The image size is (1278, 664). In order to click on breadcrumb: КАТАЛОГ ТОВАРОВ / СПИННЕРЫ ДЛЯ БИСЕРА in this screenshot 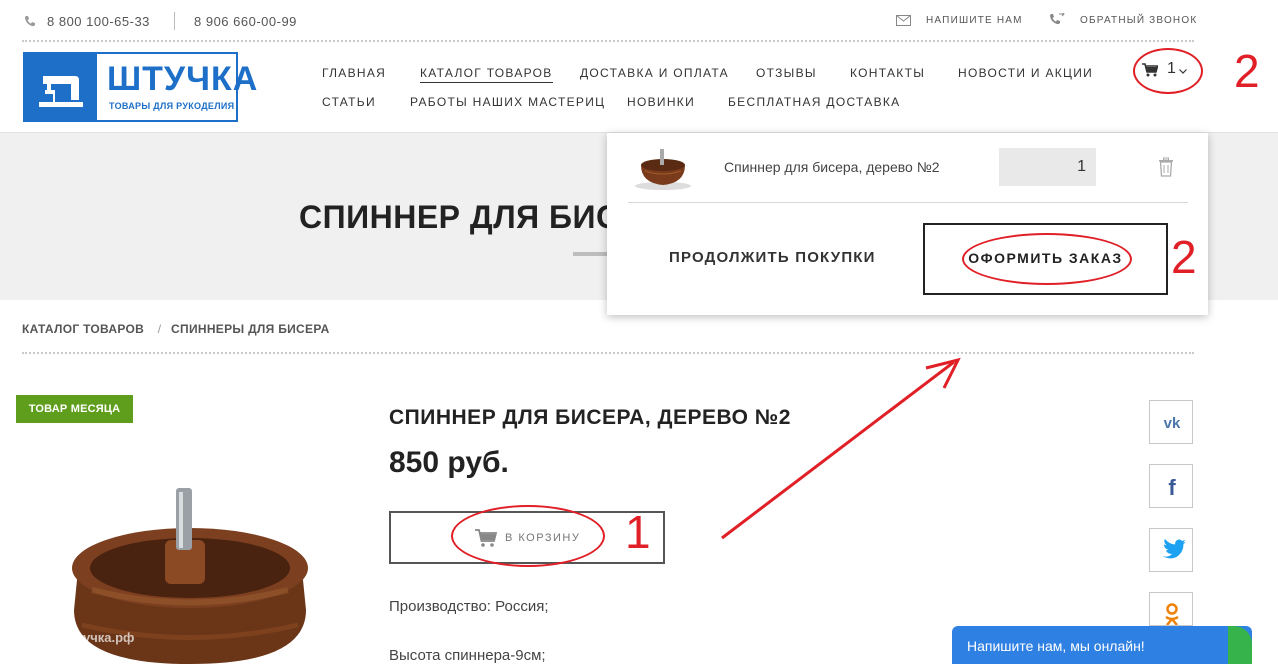, I will do `click(179, 329)`.